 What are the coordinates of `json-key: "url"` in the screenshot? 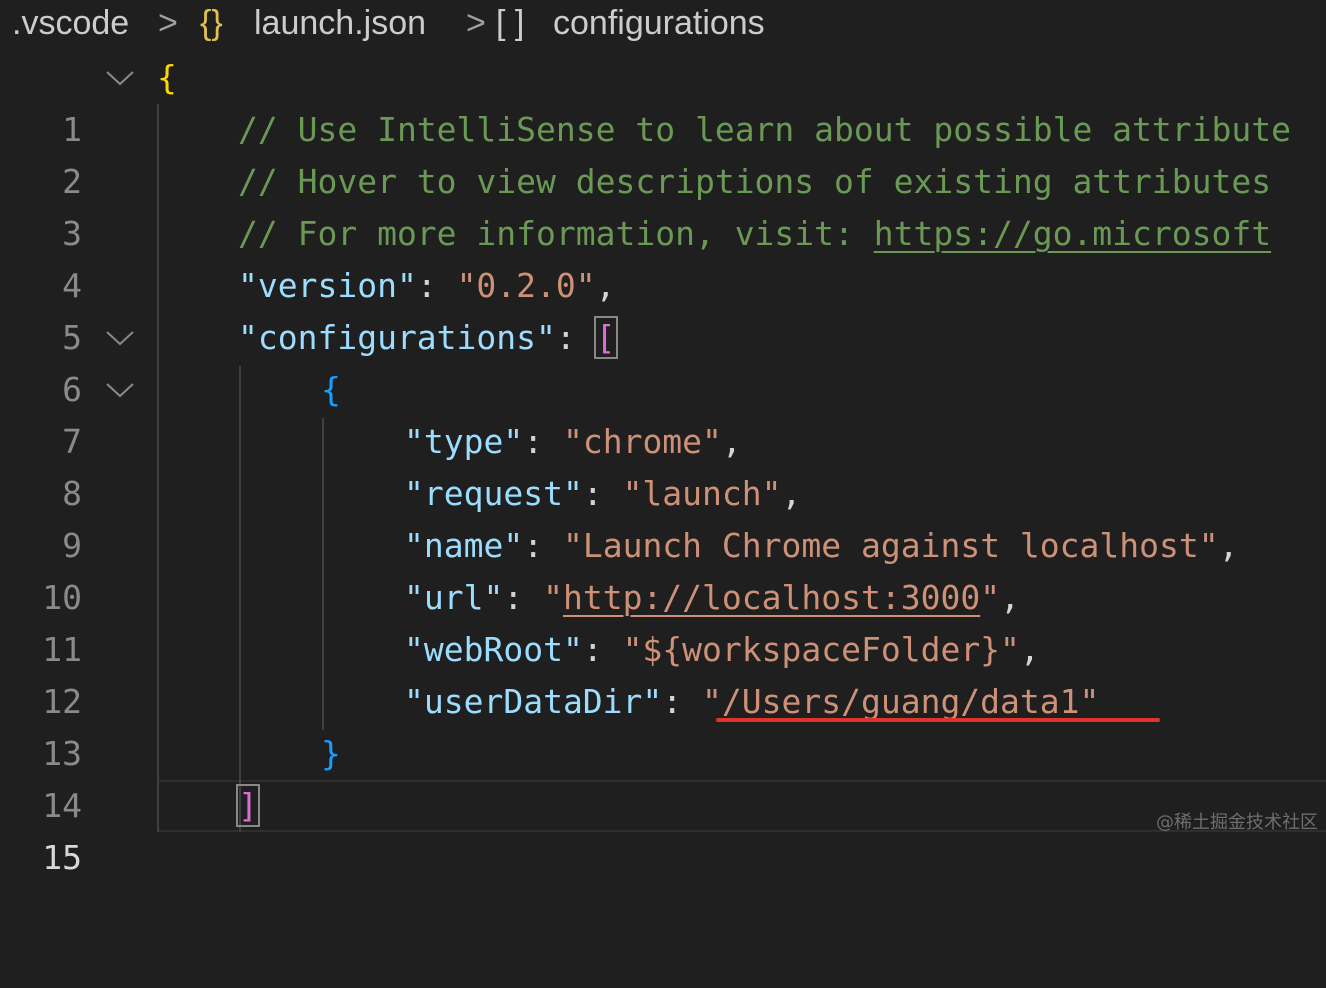 It's located at (454, 597).